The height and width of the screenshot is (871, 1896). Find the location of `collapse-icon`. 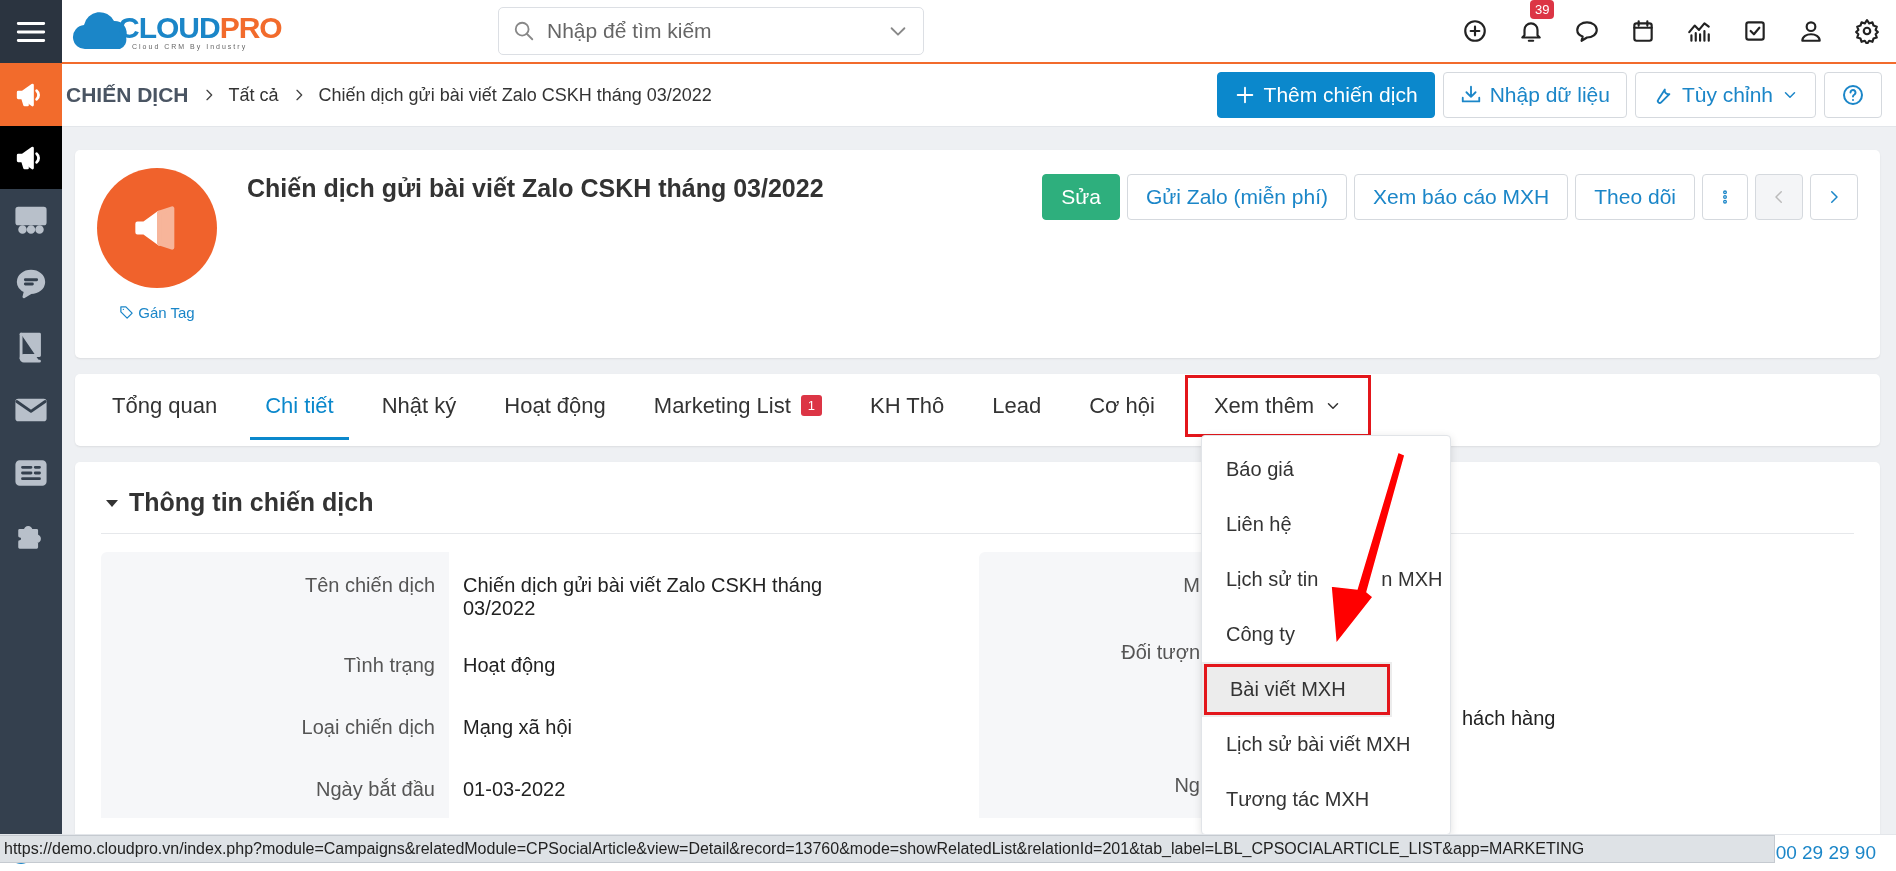

collapse-icon is located at coordinates (112, 502).